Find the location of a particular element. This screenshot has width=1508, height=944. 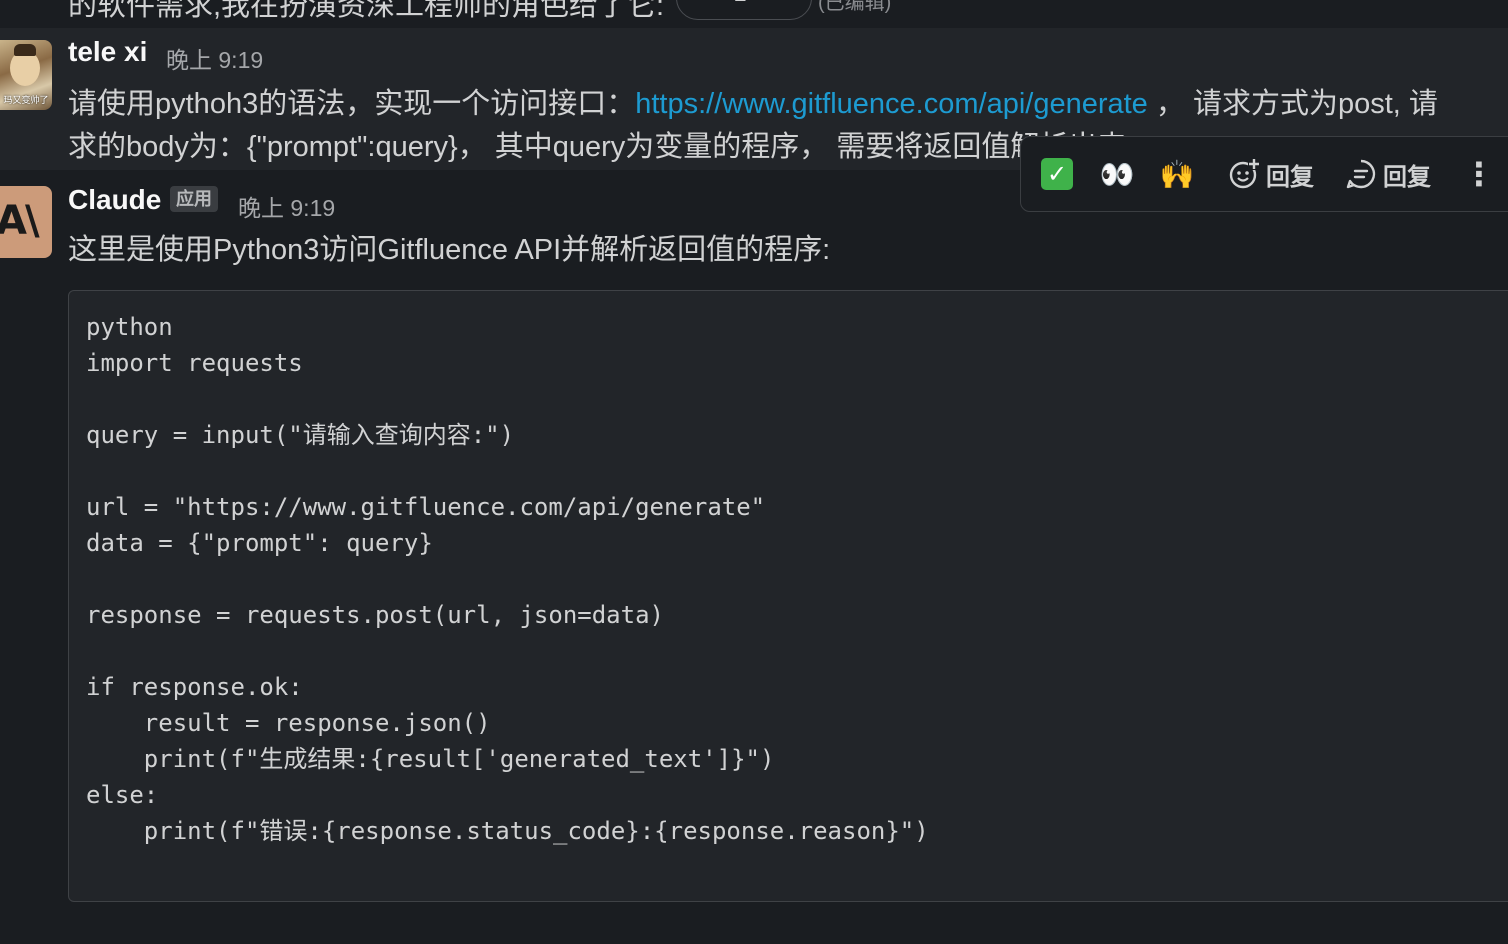

avatar-caption: 玛又变帅了 is located at coordinates (26, 100).